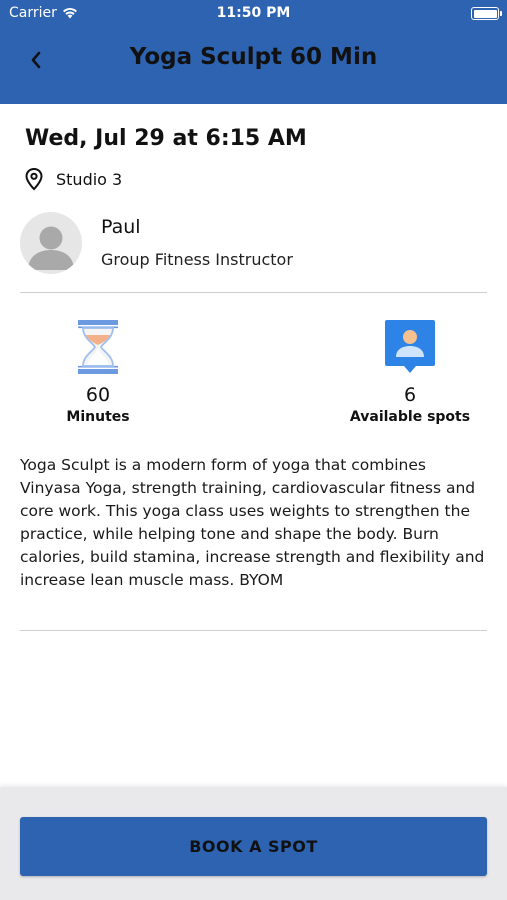 The image size is (507, 900). I want to click on map-pin-icon, so click(34, 179).